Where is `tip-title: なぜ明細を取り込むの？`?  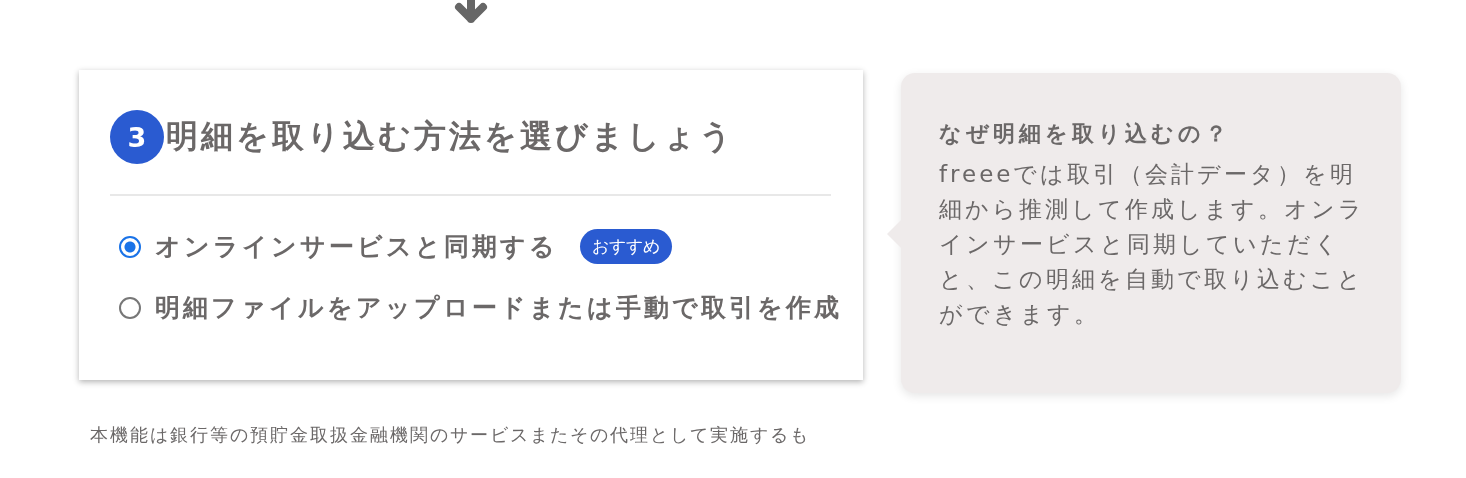
tip-title: なぜ明細を取り込むの？ is located at coordinates (1085, 134).